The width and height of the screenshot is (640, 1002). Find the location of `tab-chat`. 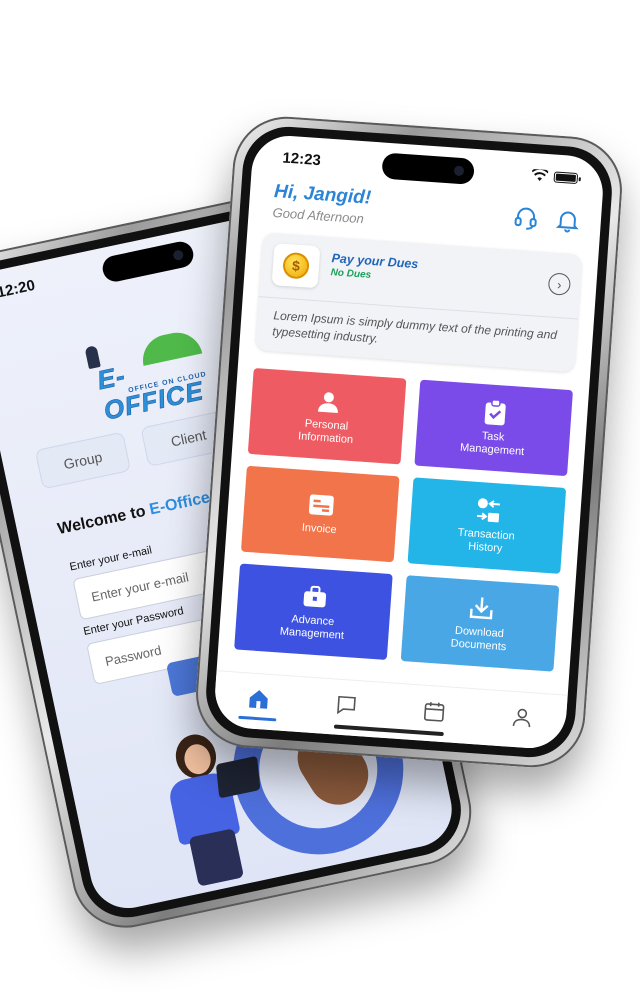

tab-chat is located at coordinates (346, 704).